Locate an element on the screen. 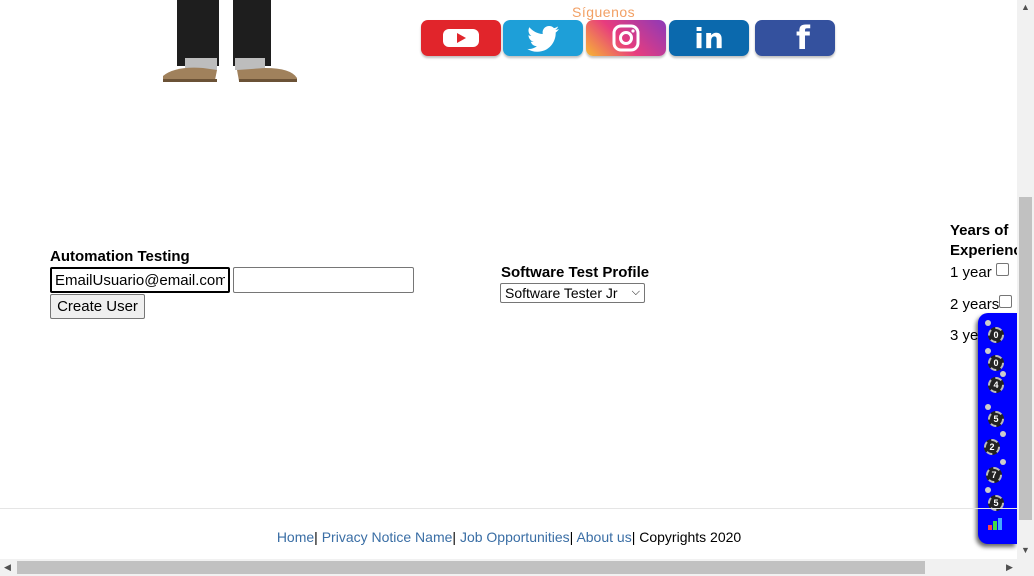 The image size is (1034, 576). visitor-counter-widget: 0 0 4 5 2 7 5 is located at coordinates (997, 428).